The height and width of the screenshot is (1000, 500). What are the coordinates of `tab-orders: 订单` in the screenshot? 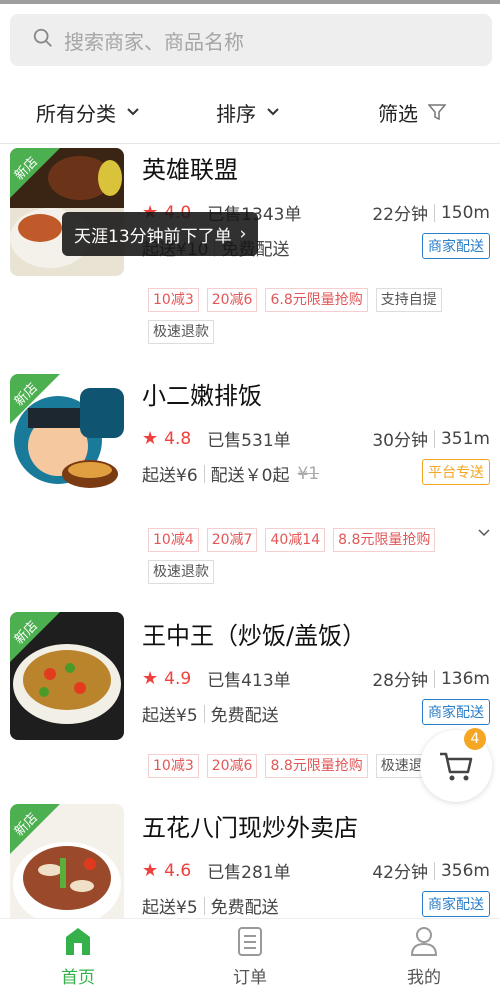 It's located at (250, 956).